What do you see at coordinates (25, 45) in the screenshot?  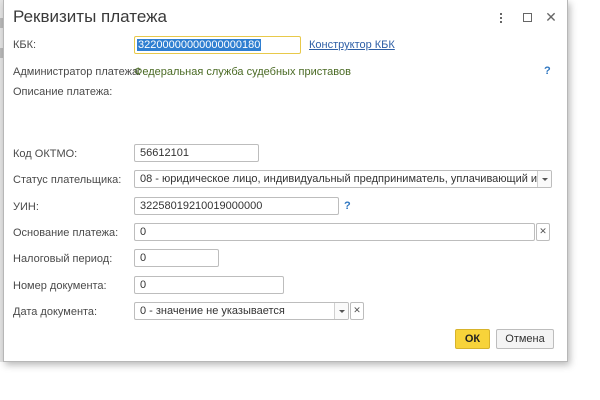 I see `kbk-label: КБК:` at bounding box center [25, 45].